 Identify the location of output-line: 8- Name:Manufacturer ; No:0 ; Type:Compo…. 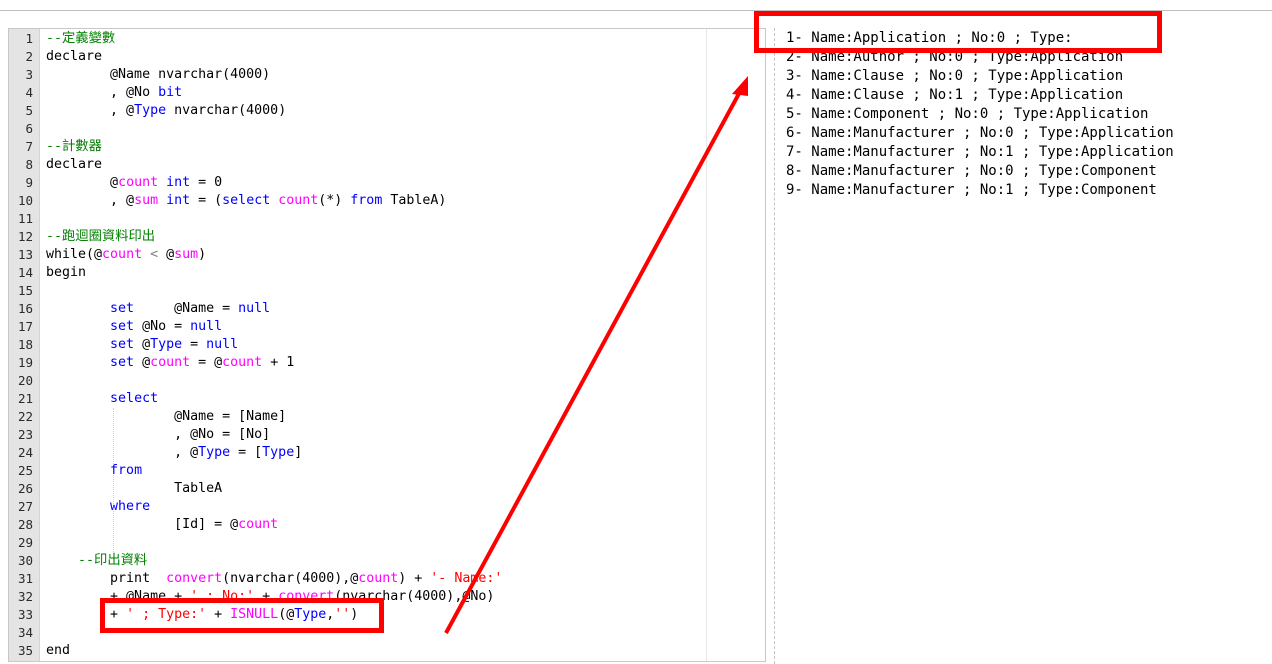
(971, 171).